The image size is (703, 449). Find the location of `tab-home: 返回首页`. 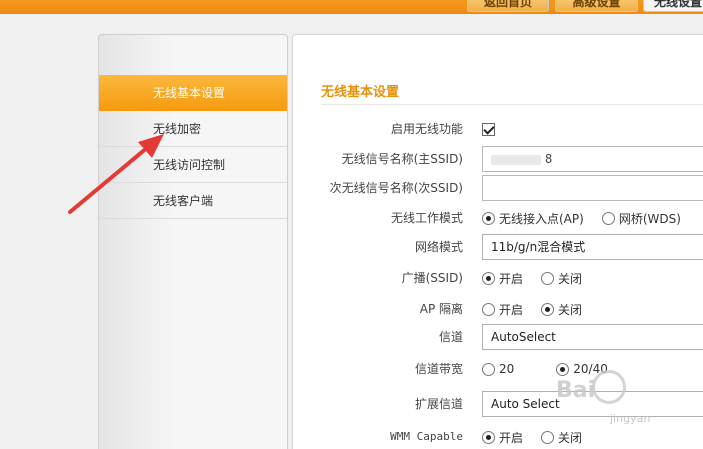

tab-home: 返回首页 is located at coordinates (508, 6).